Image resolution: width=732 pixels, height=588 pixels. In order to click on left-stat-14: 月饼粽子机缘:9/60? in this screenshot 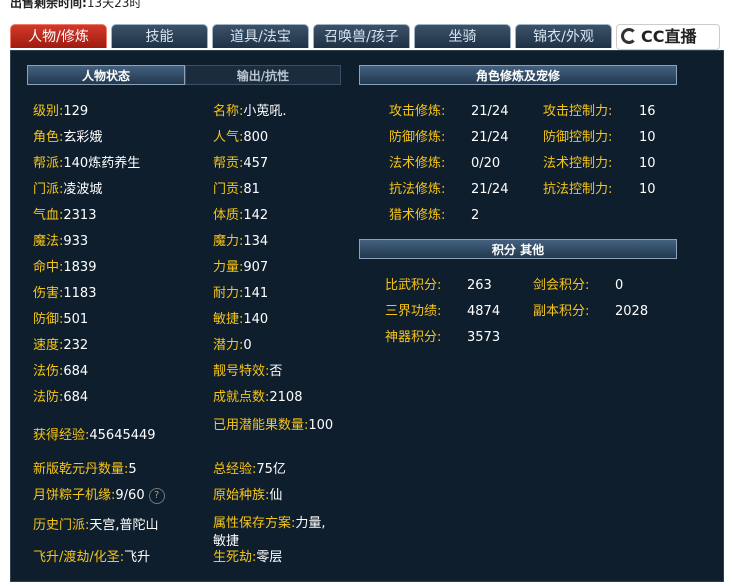, I will do `click(99, 496)`.